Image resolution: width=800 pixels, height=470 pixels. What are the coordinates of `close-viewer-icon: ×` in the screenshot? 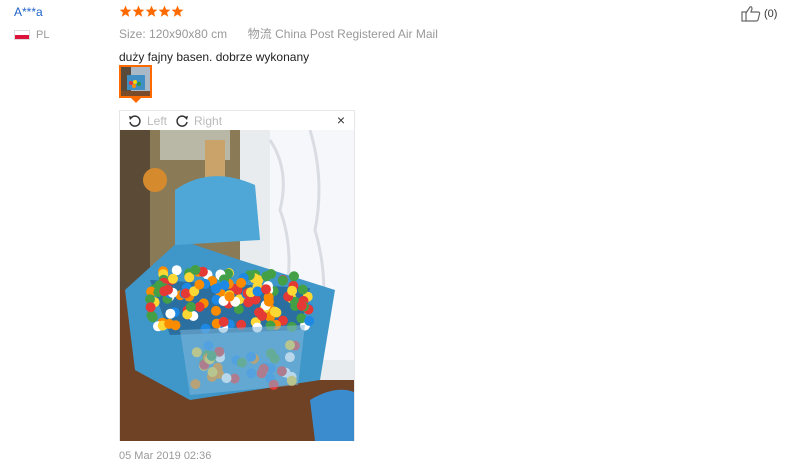 It's located at (341, 120).